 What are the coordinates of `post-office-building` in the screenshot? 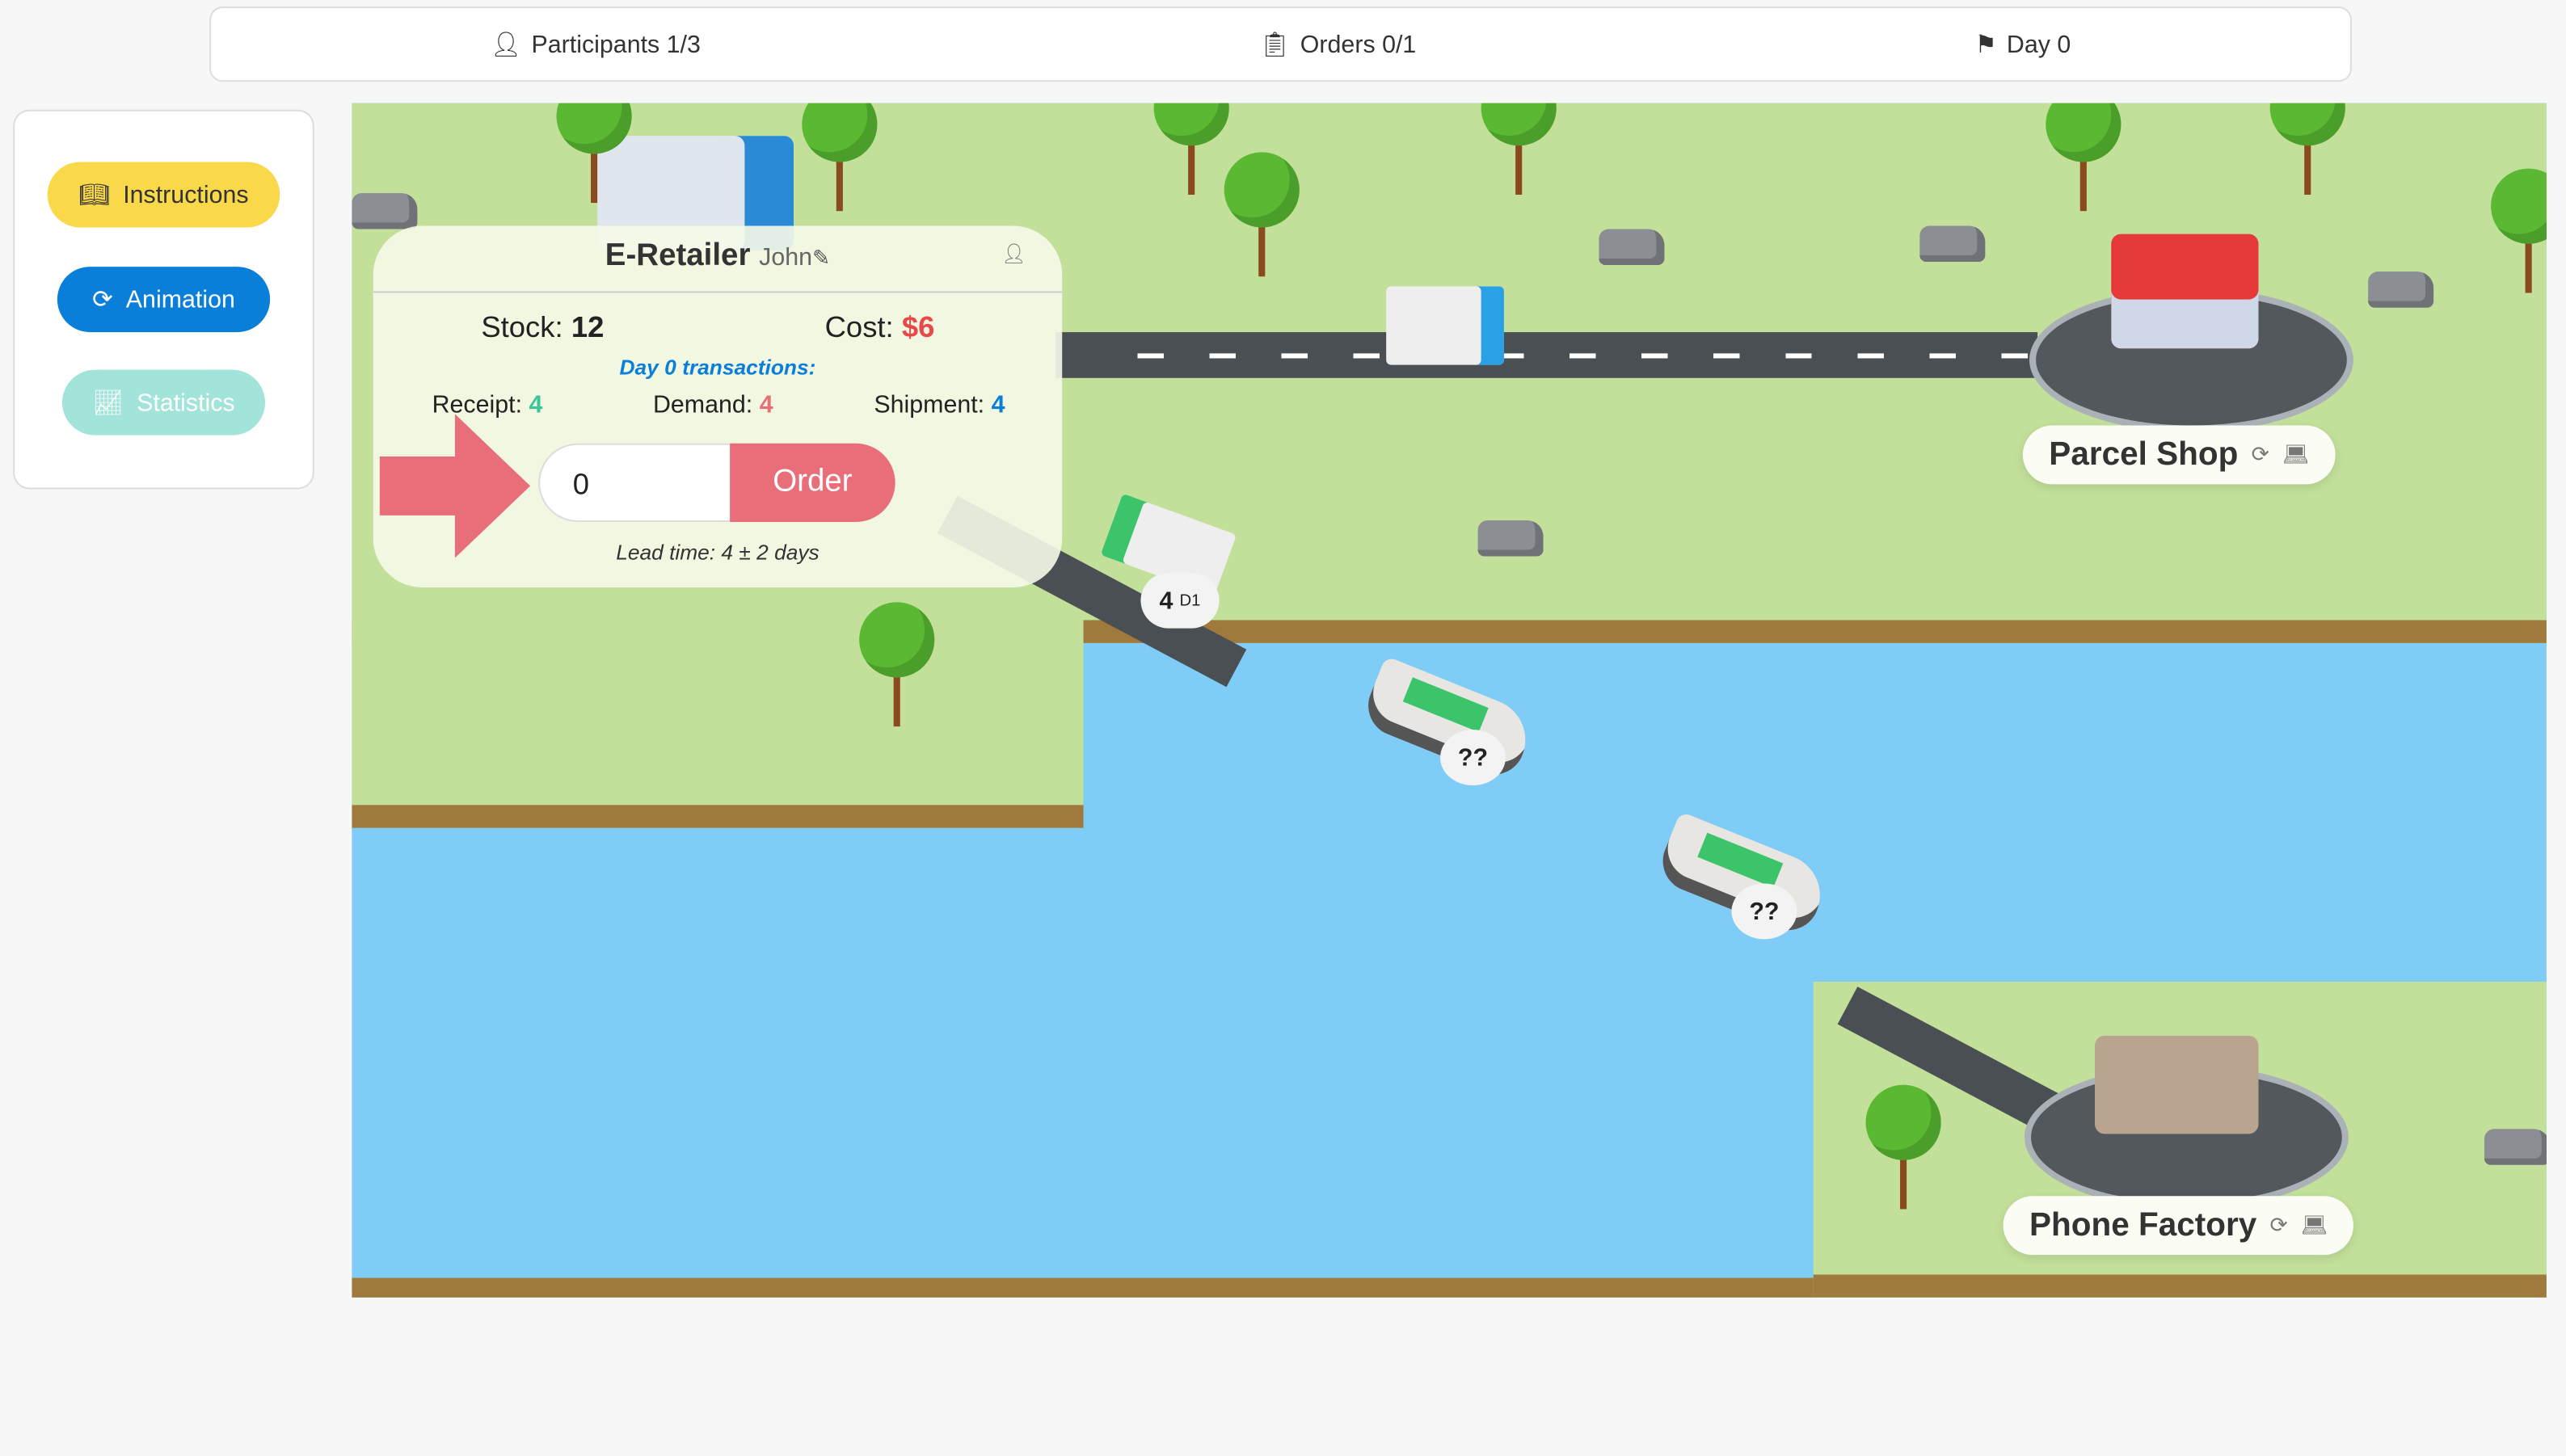 It's located at (2185, 291).